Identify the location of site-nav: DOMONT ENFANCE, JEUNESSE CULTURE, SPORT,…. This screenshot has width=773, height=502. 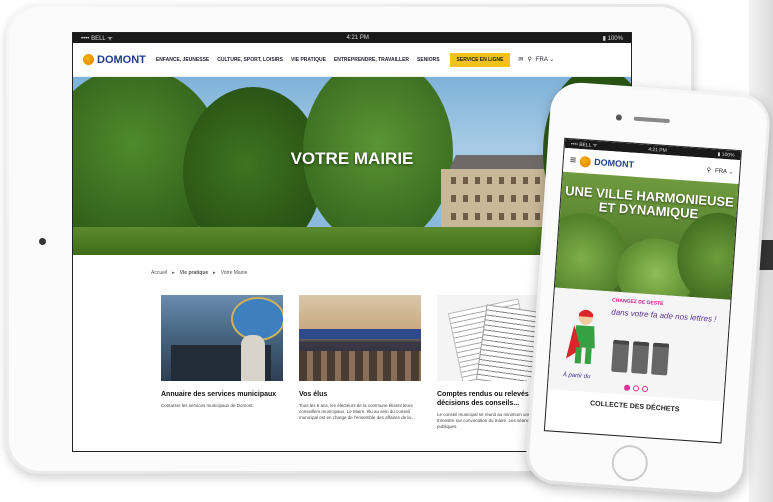
(352, 60).